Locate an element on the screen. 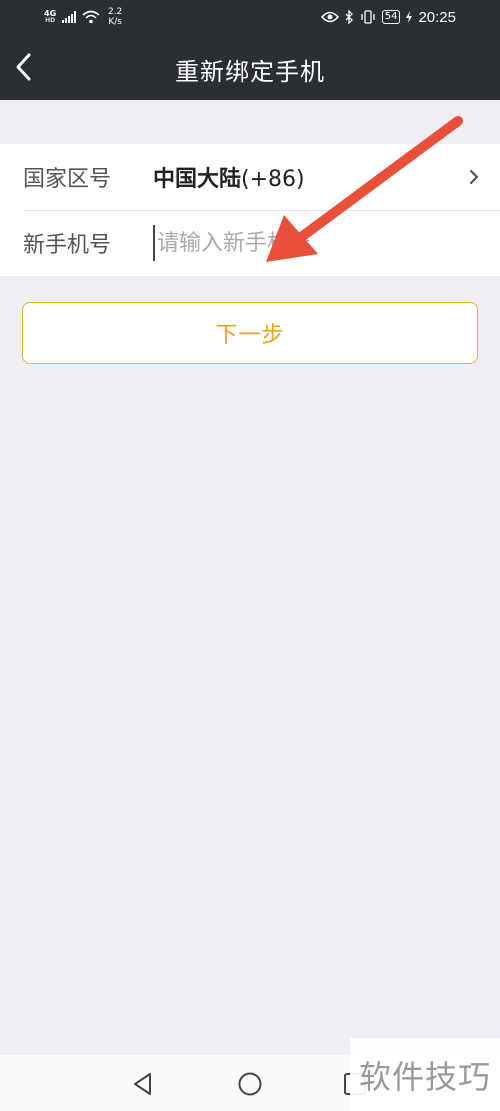 Image resolution: width=500 pixels, height=1111 pixels. new-phone-label: 新手机号 is located at coordinates (67, 245).